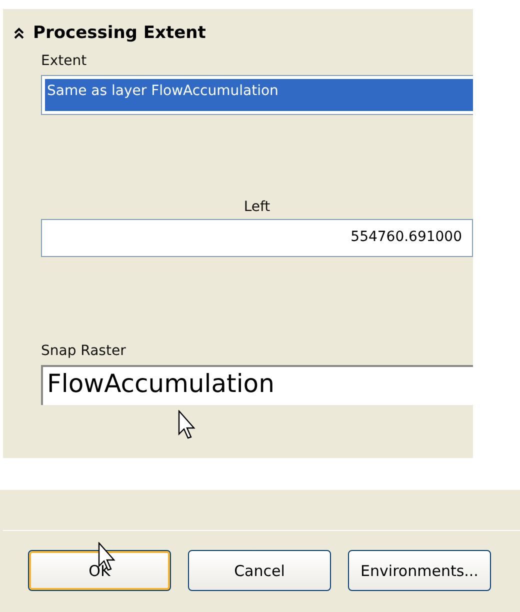 Image resolution: width=520 pixels, height=612 pixels. Describe the element at coordinates (257, 385) in the screenshot. I see `input-field: FlowAccumulation` at that location.